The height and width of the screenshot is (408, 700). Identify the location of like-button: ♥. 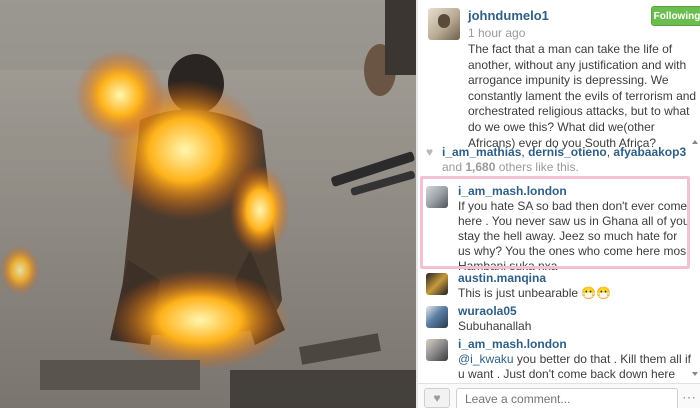
(437, 398).